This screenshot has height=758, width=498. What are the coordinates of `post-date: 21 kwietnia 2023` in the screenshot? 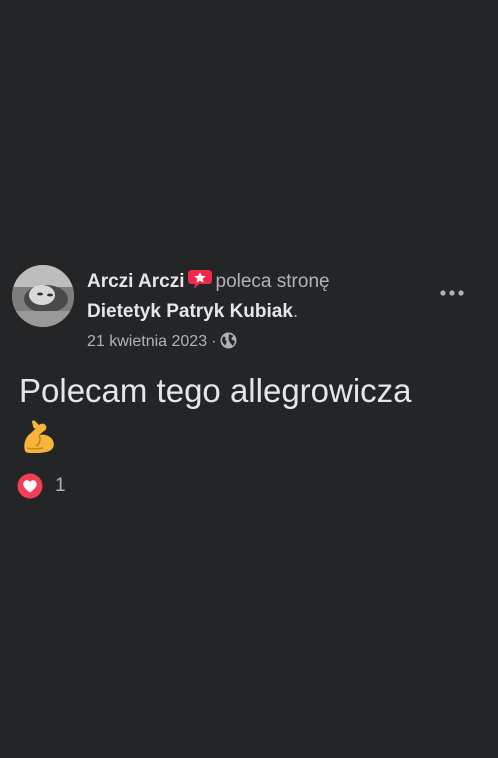 It's located at (147, 341).